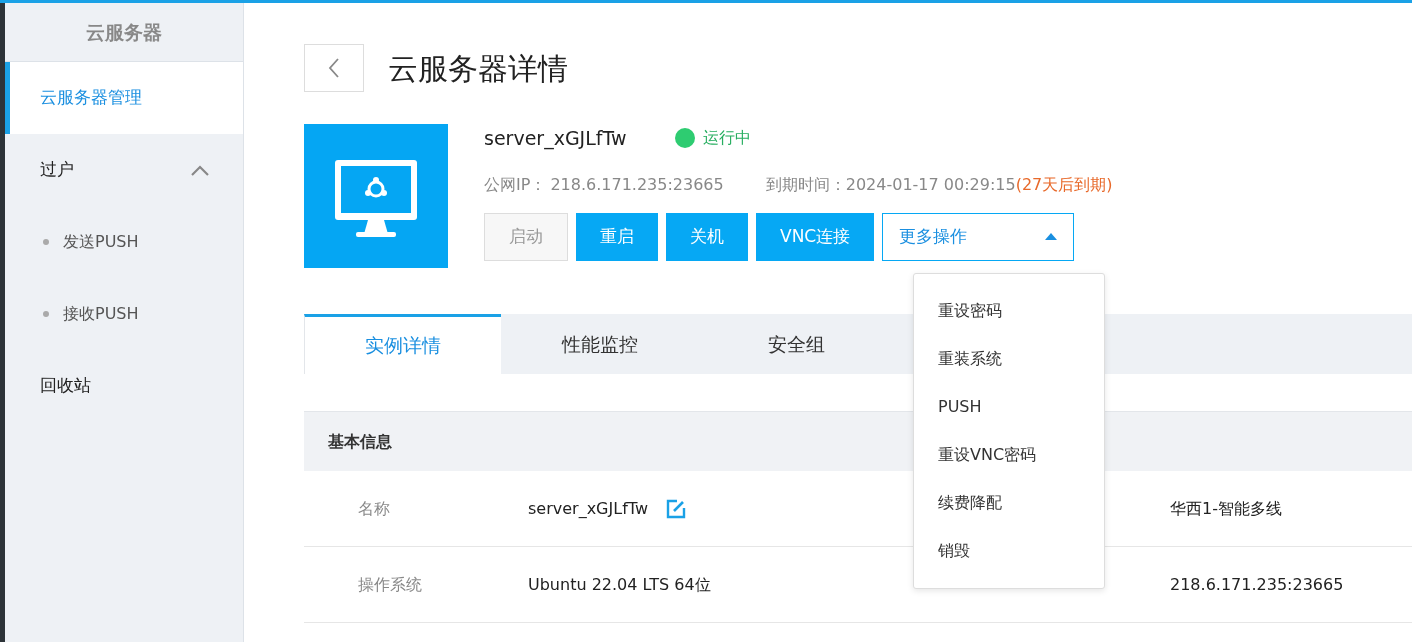  Describe the element at coordinates (1009, 359) in the screenshot. I see `menu-item: 重装系统` at that location.